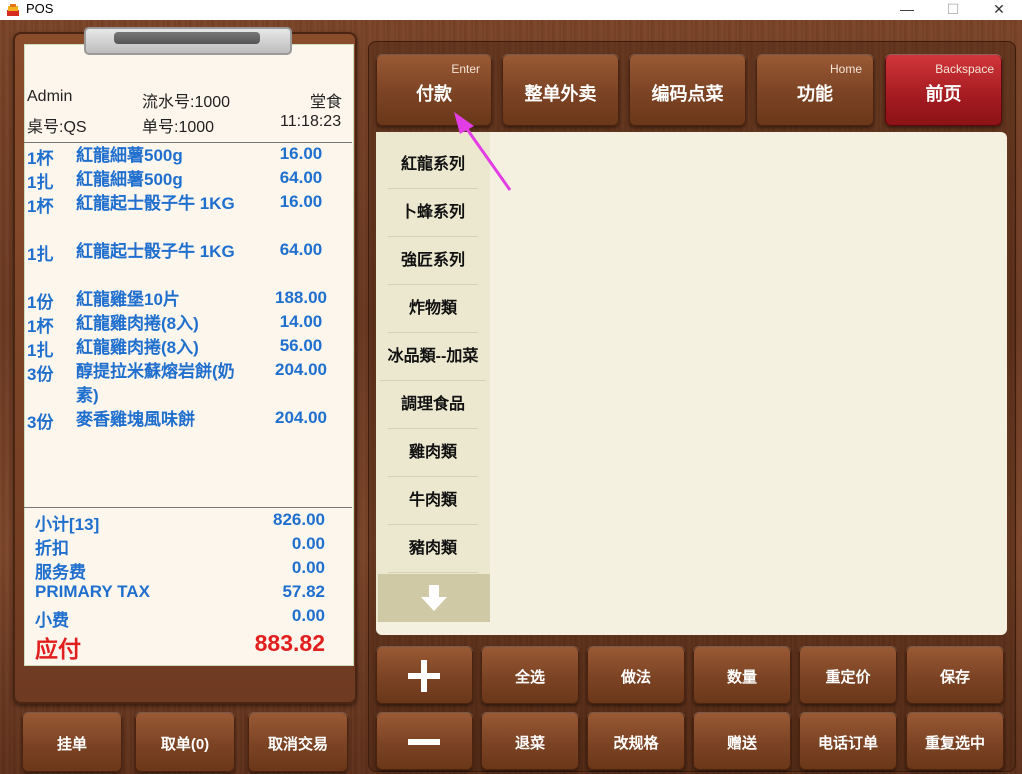 This screenshot has height=774, width=1022. What do you see at coordinates (530, 675) in the screenshot?
I see `select-all-button: 全选` at bounding box center [530, 675].